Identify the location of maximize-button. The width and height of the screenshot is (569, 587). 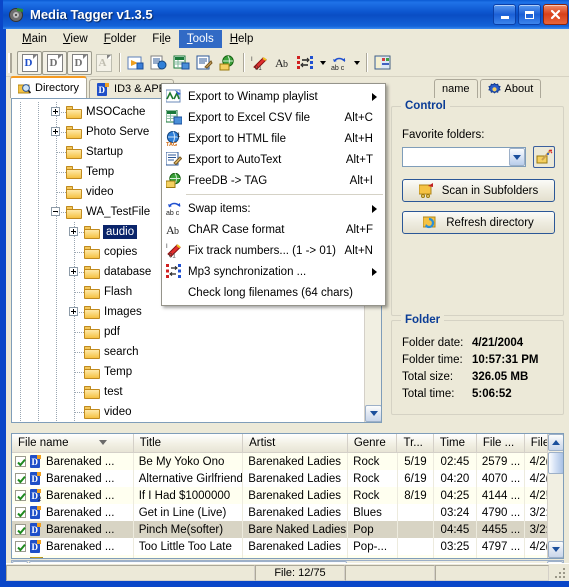
(529, 14).